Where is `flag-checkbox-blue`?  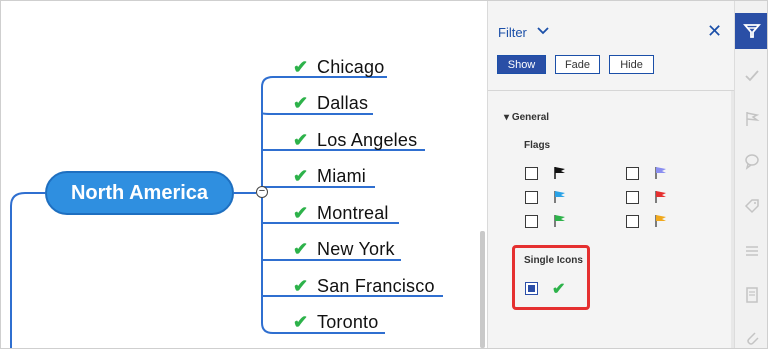 flag-checkbox-blue is located at coordinates (531, 197).